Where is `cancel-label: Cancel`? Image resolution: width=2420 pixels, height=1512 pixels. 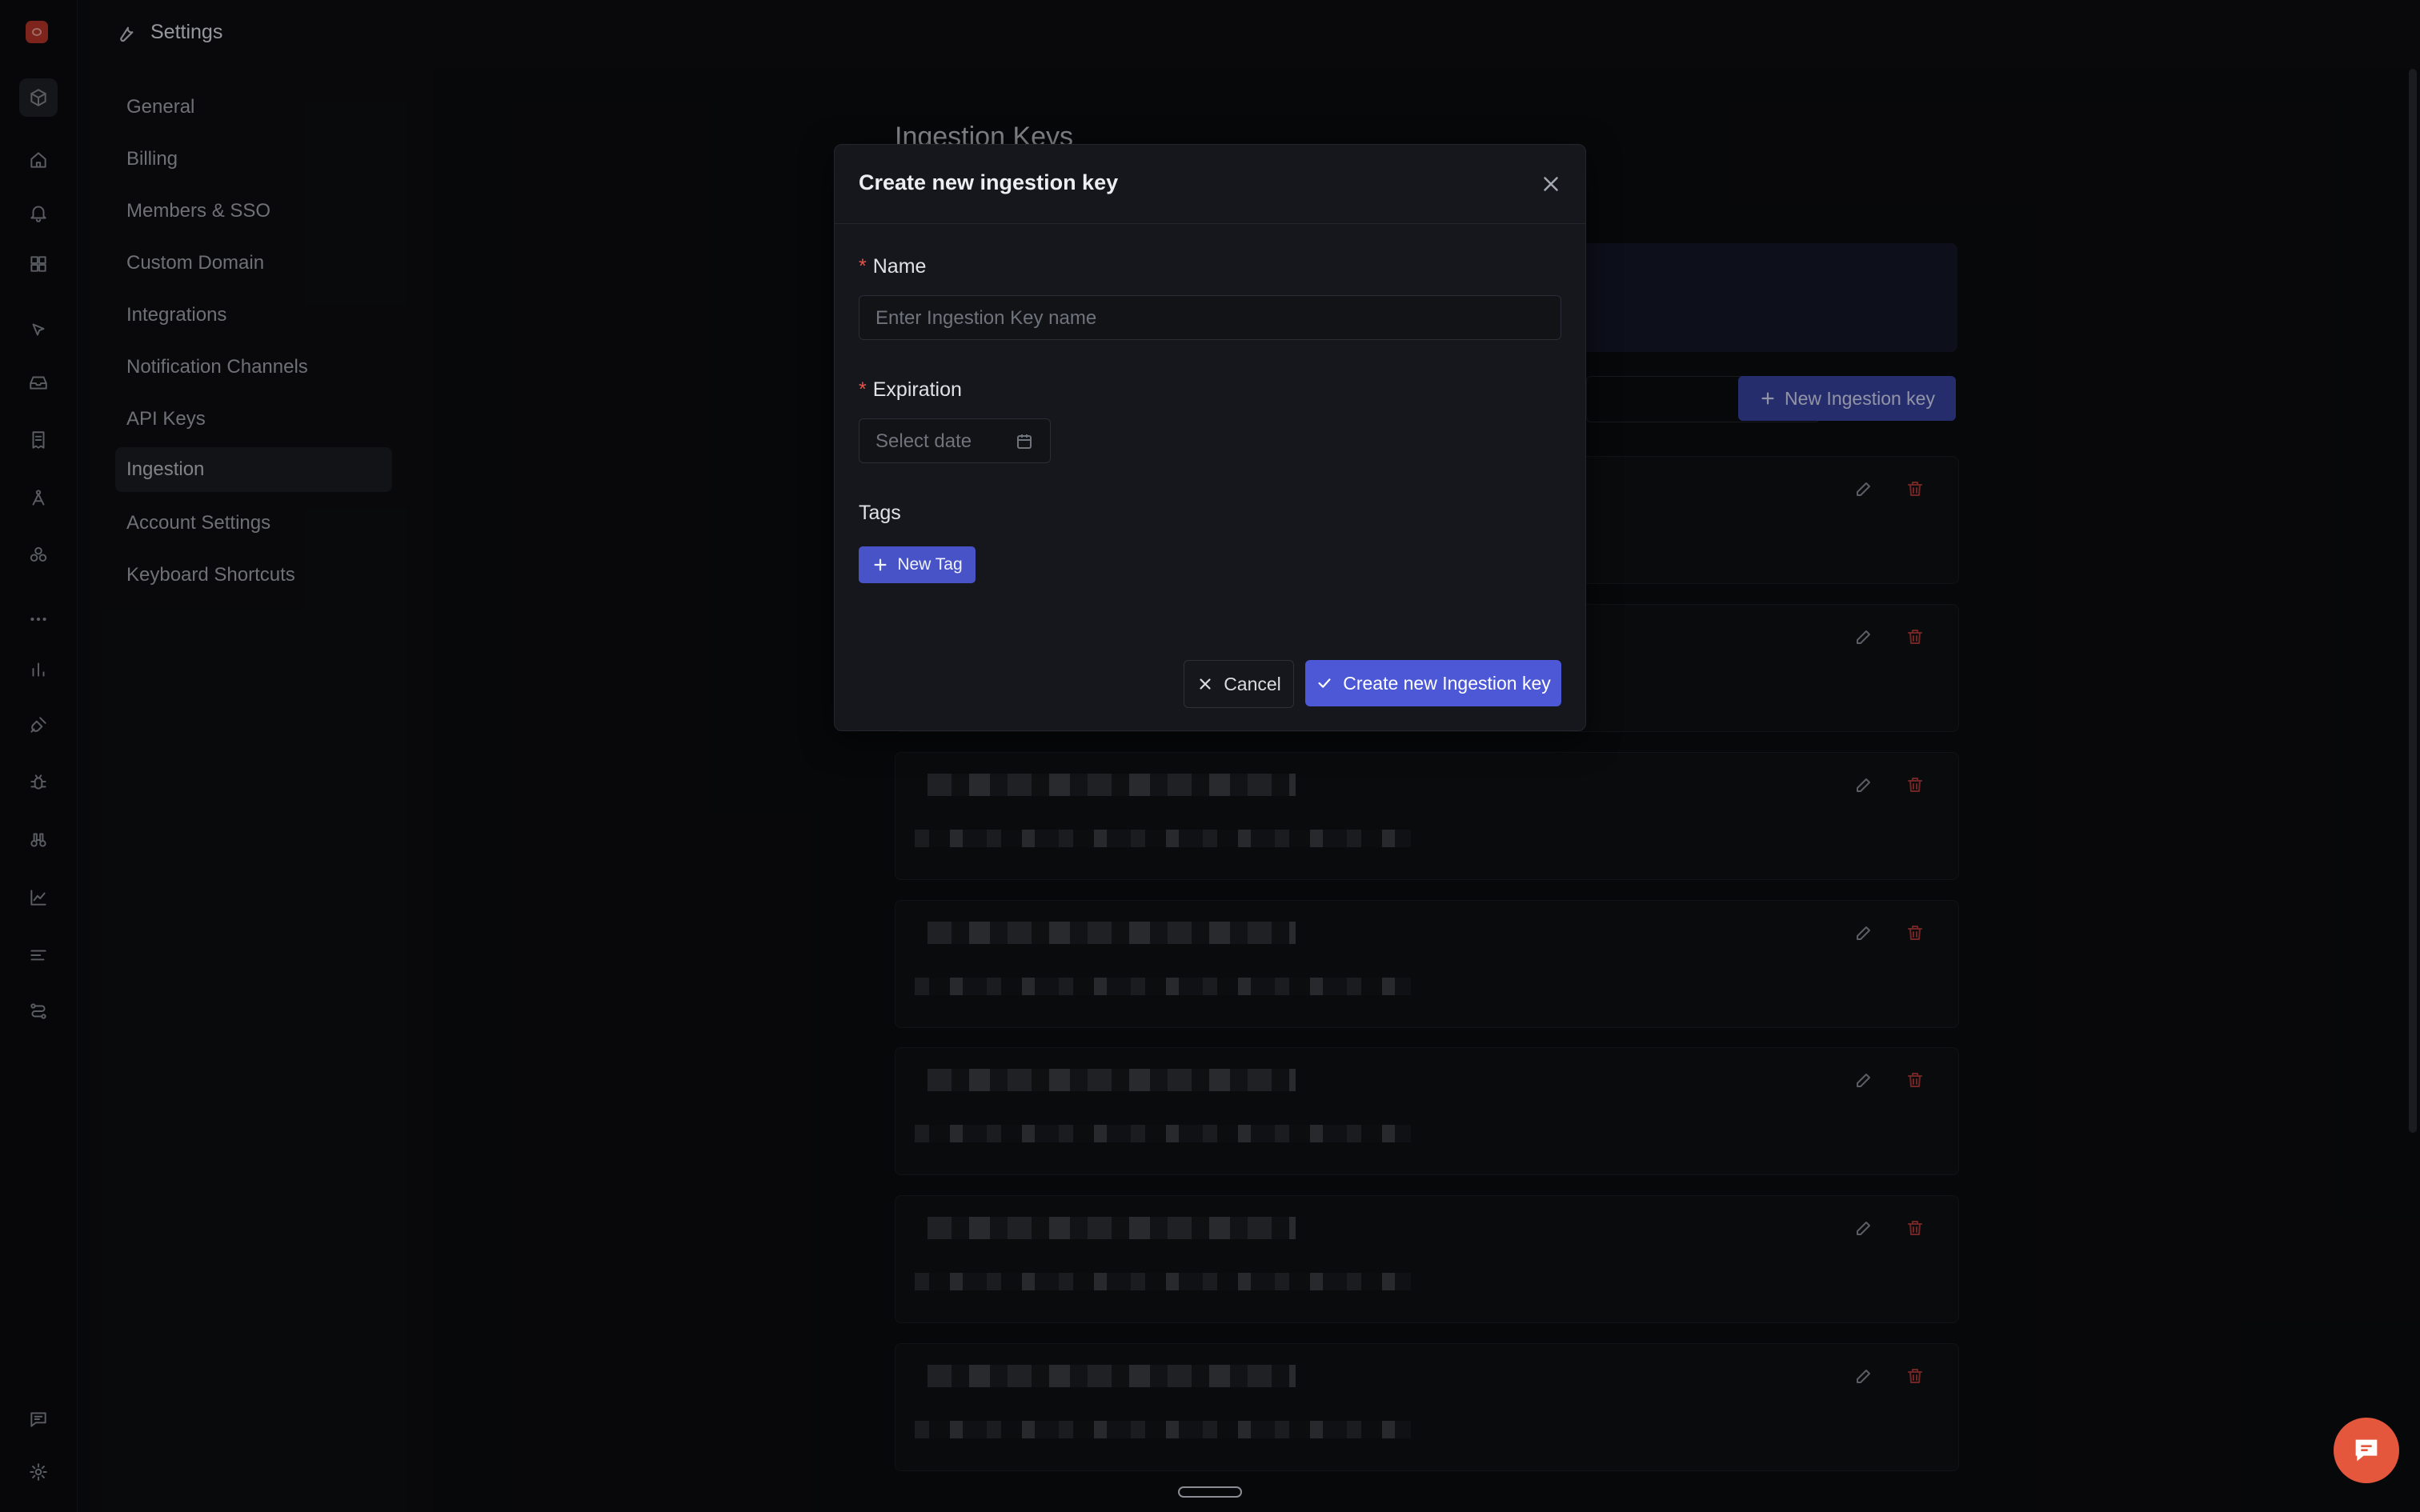 cancel-label: Cancel is located at coordinates (1252, 683).